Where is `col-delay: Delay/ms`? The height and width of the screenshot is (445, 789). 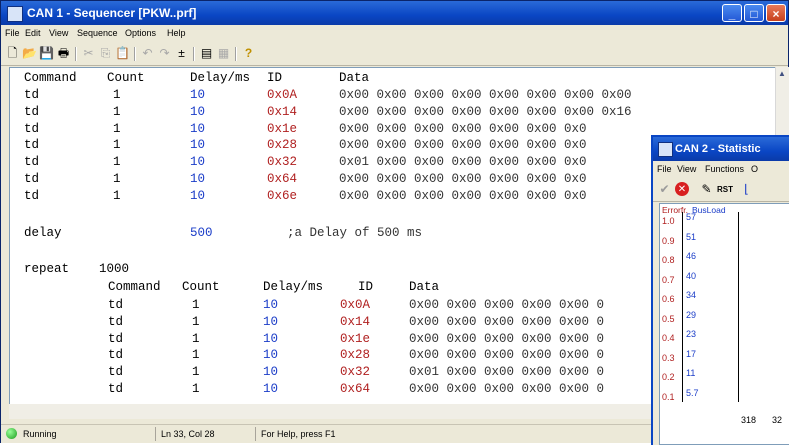
col-delay: Delay/ms is located at coordinates (220, 78).